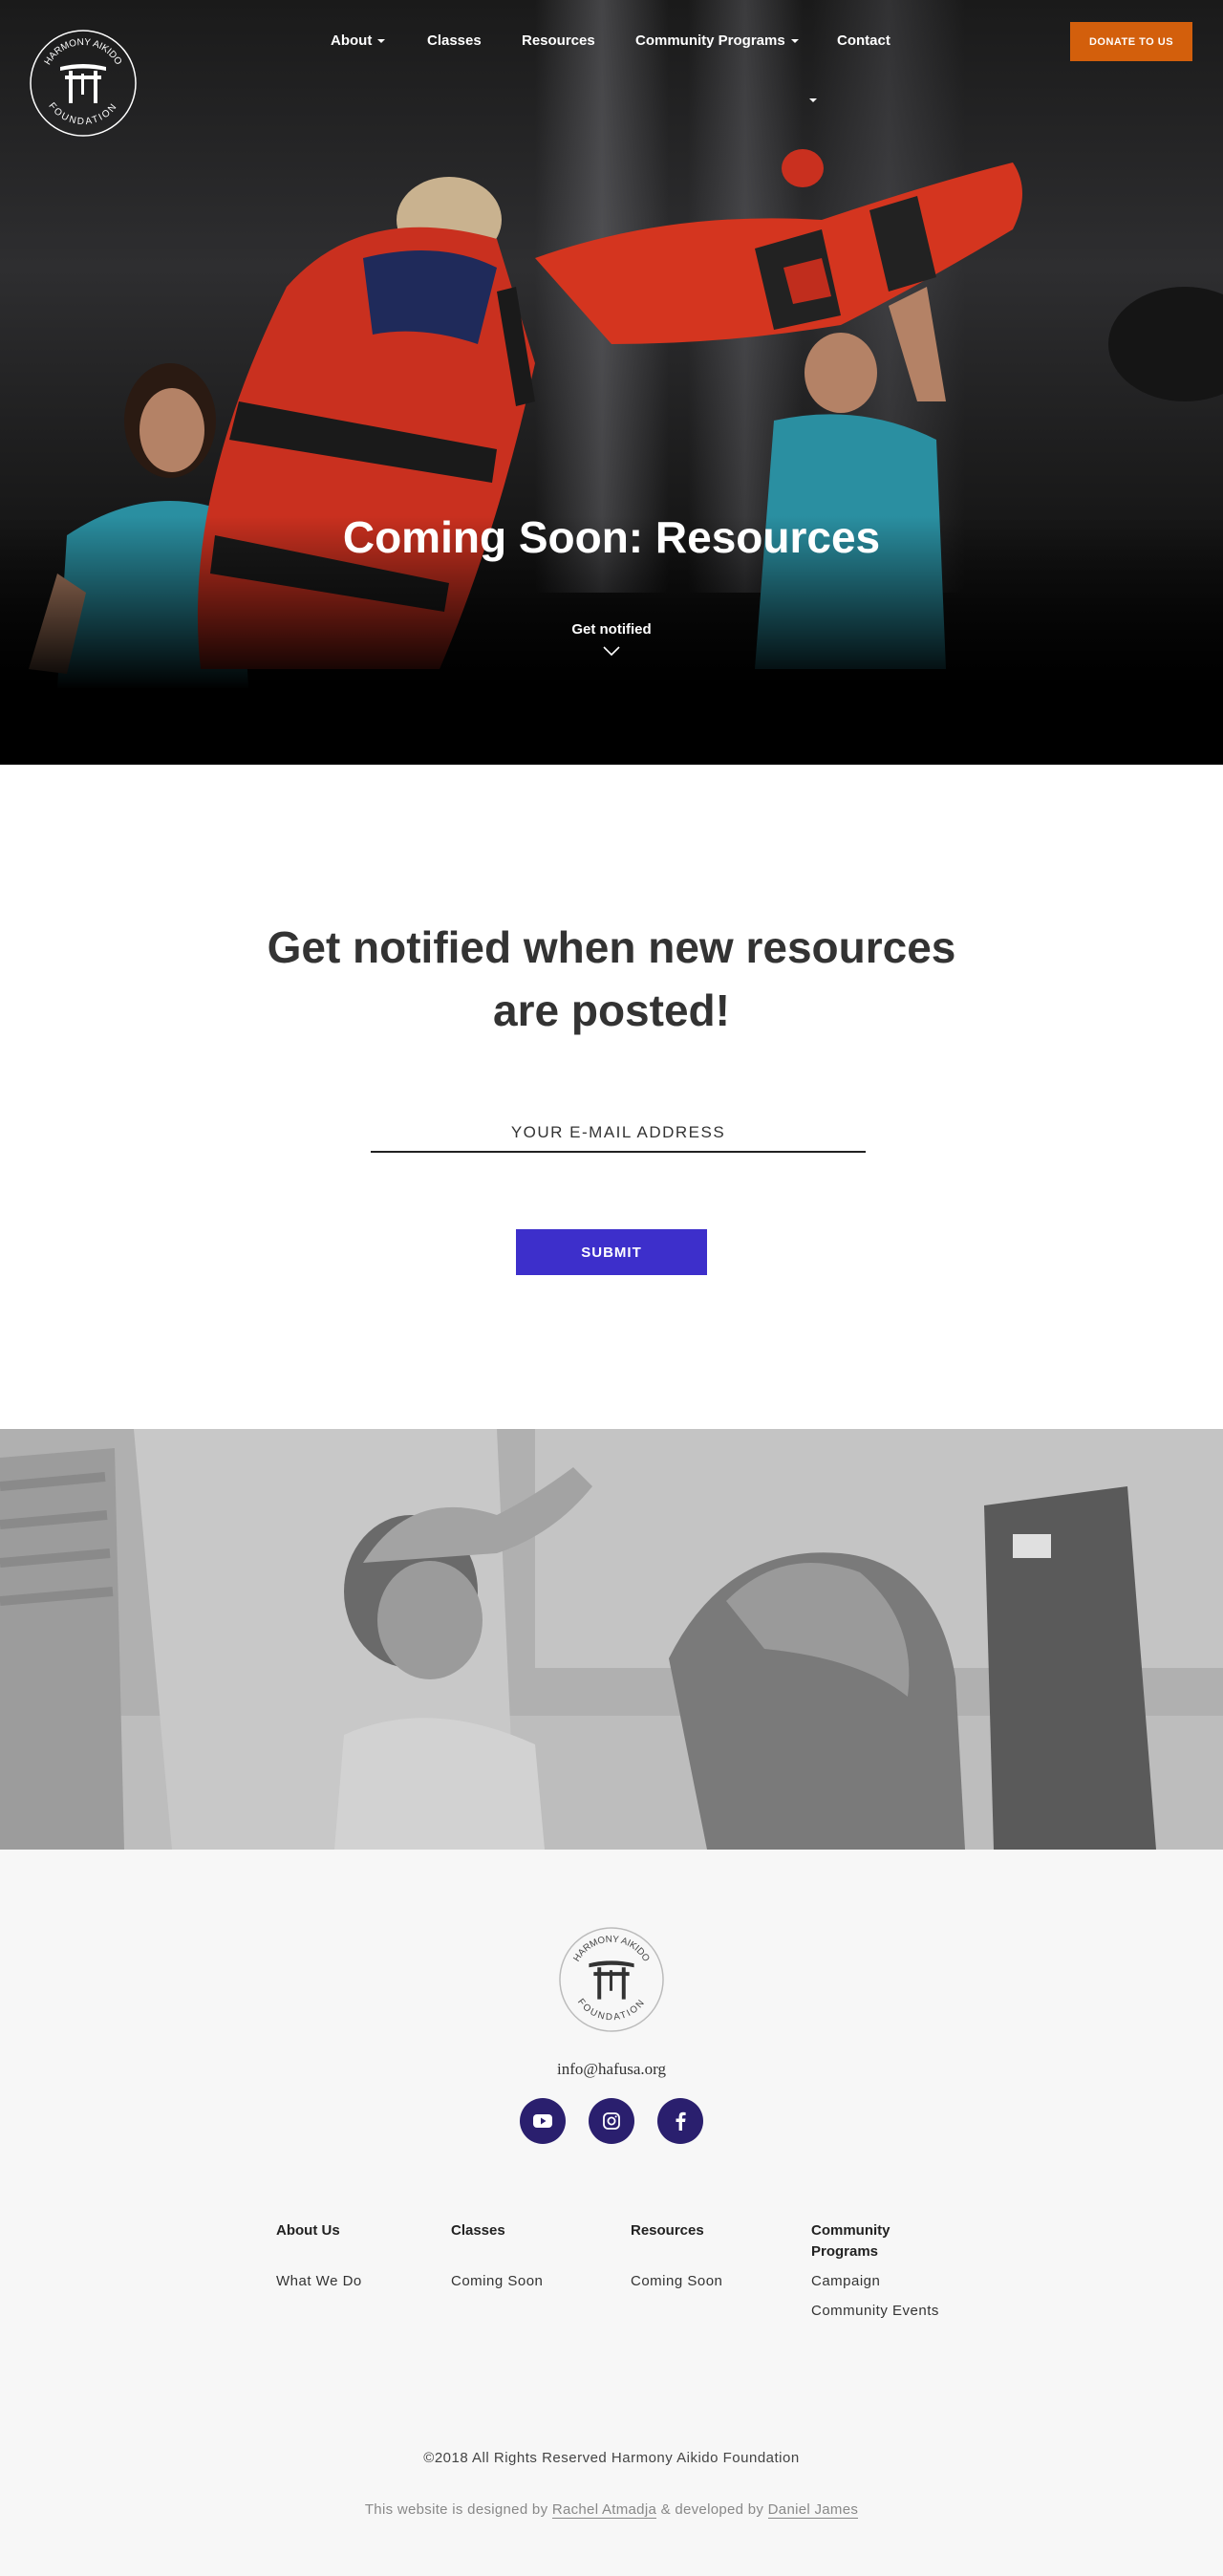 The image size is (1223, 2576). What do you see at coordinates (358, 40) in the screenshot?
I see `nav-about: About` at bounding box center [358, 40].